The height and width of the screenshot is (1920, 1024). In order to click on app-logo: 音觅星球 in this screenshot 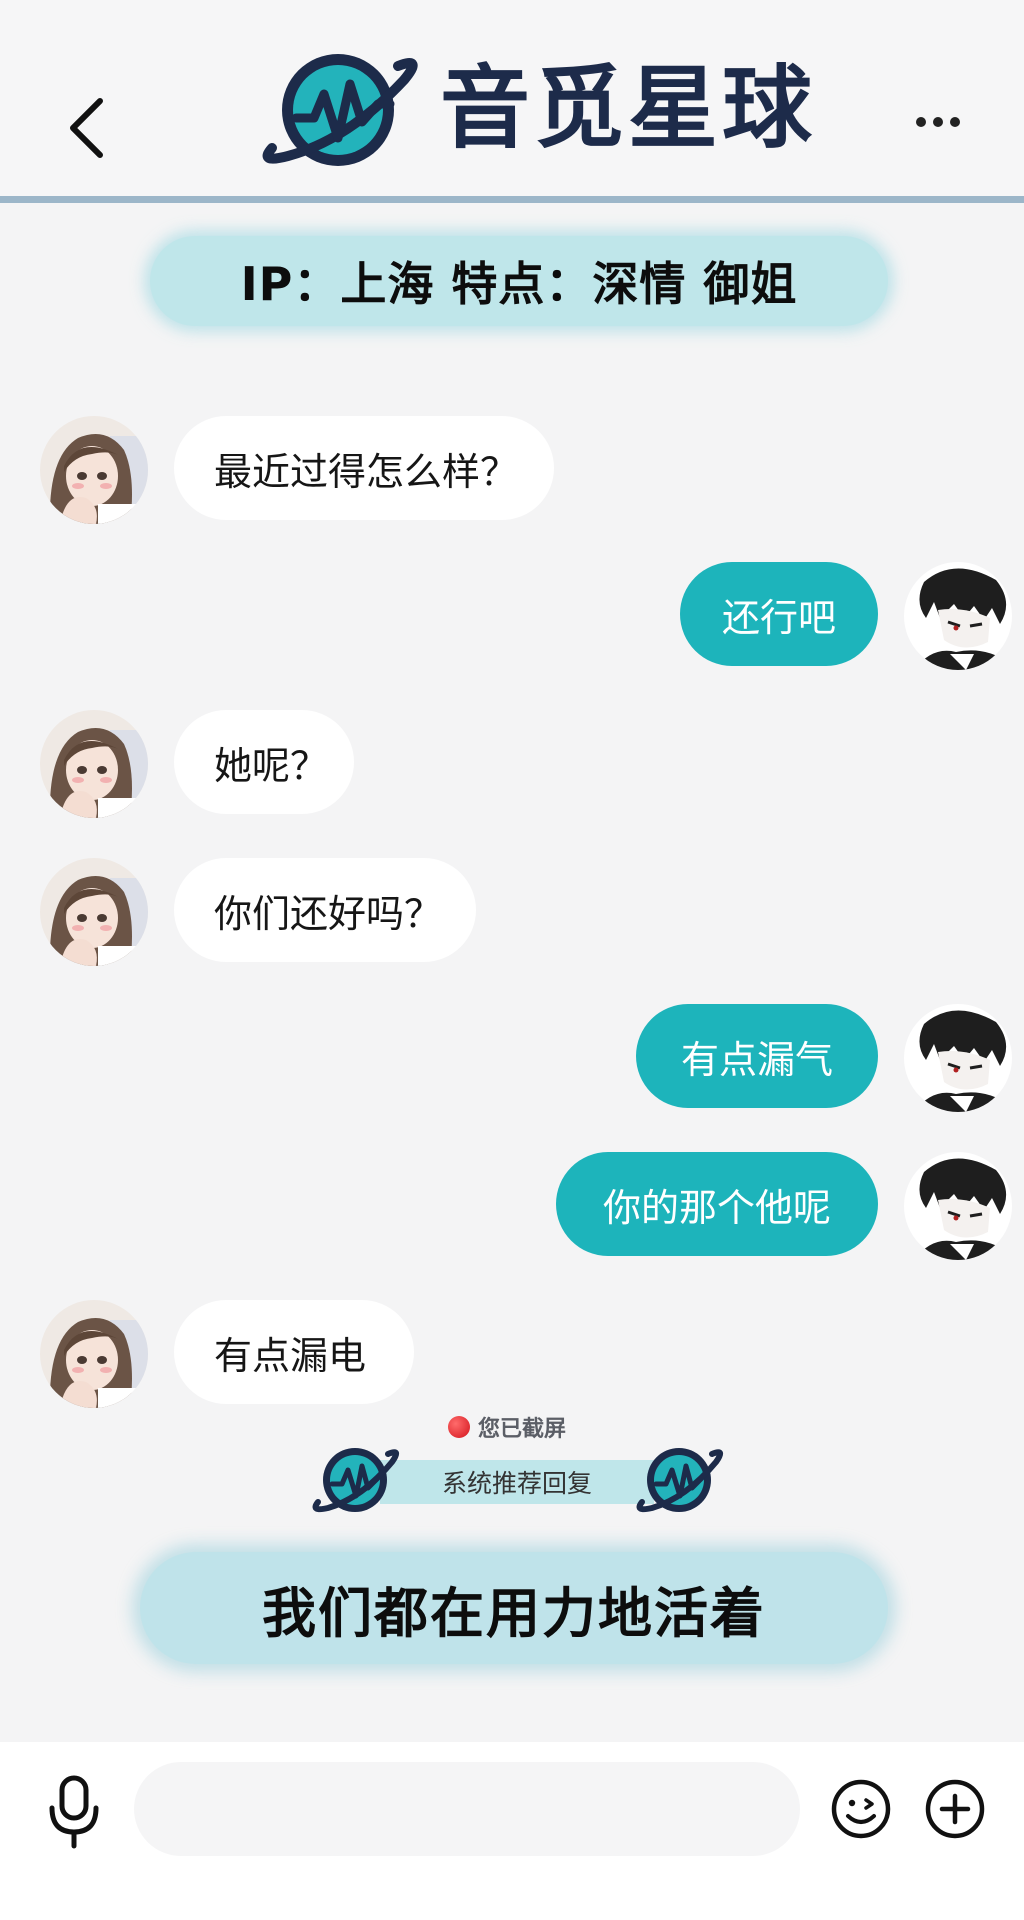, I will do `click(537, 109)`.